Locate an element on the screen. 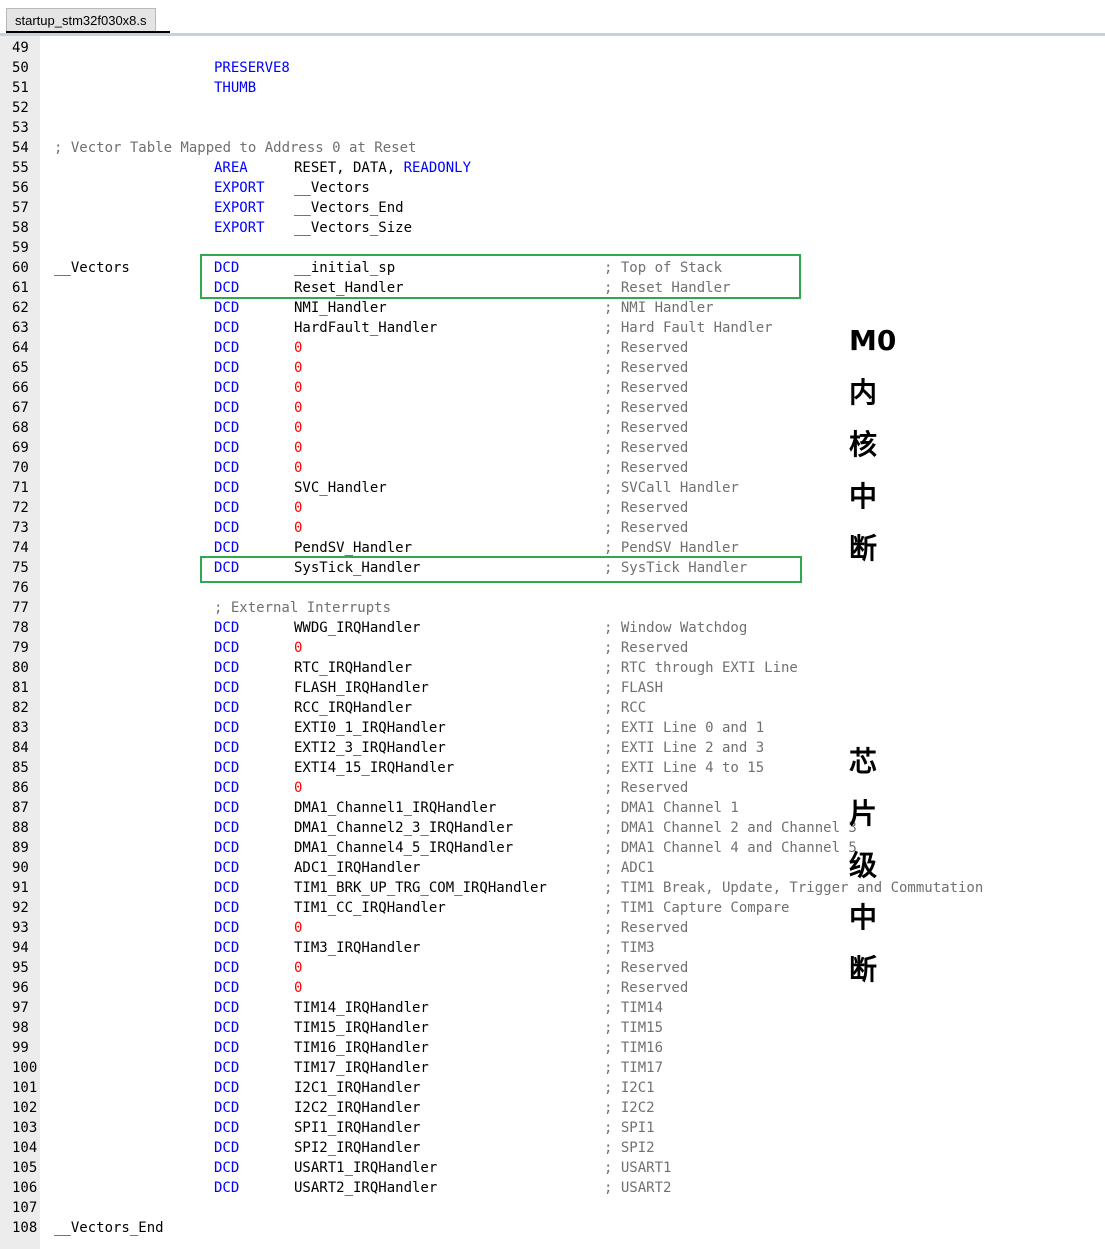 The height and width of the screenshot is (1249, 1105). code-line: 49 is located at coordinates (552, 48).